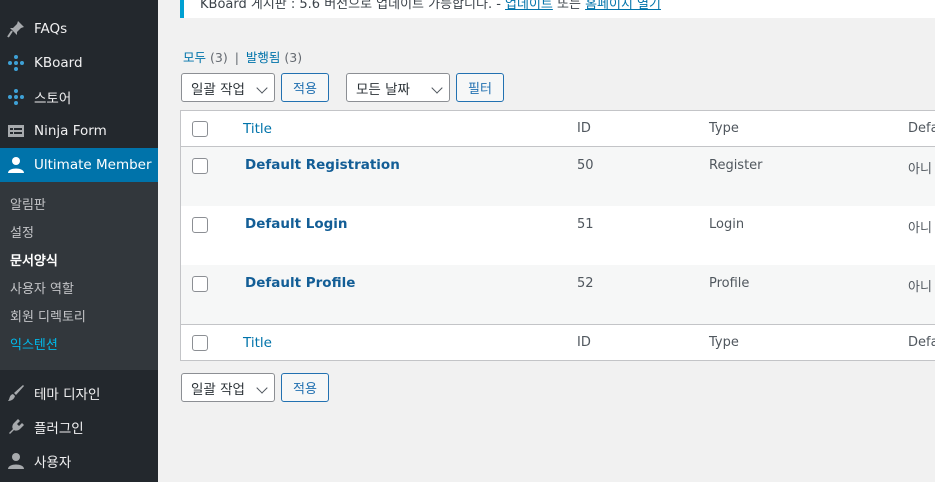 The width and height of the screenshot is (935, 482). Describe the element at coordinates (529, 6) in the screenshot. I see `update-link: 업데이트` at that location.